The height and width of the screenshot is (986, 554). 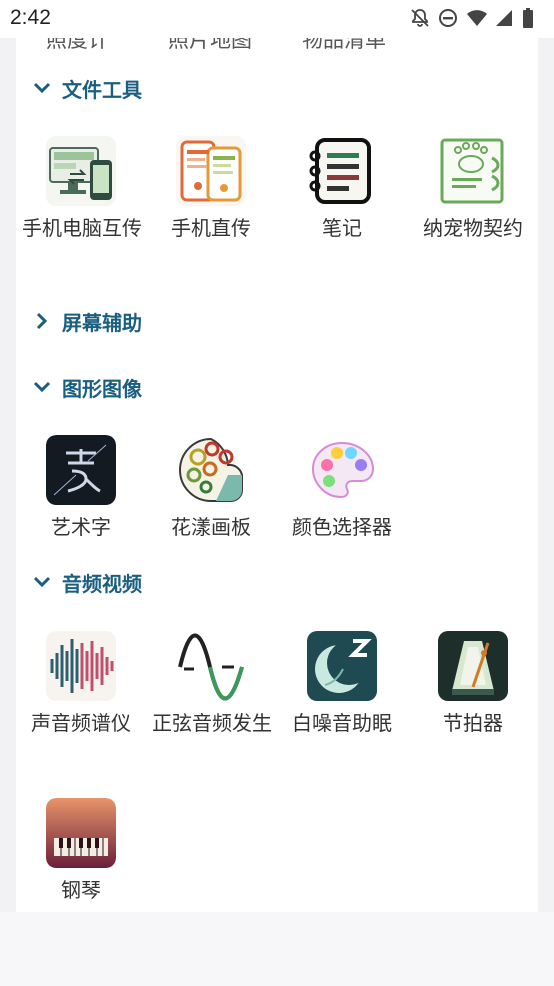 What do you see at coordinates (102, 322) in the screenshot?
I see `section-title: 屏幕辅助` at bounding box center [102, 322].